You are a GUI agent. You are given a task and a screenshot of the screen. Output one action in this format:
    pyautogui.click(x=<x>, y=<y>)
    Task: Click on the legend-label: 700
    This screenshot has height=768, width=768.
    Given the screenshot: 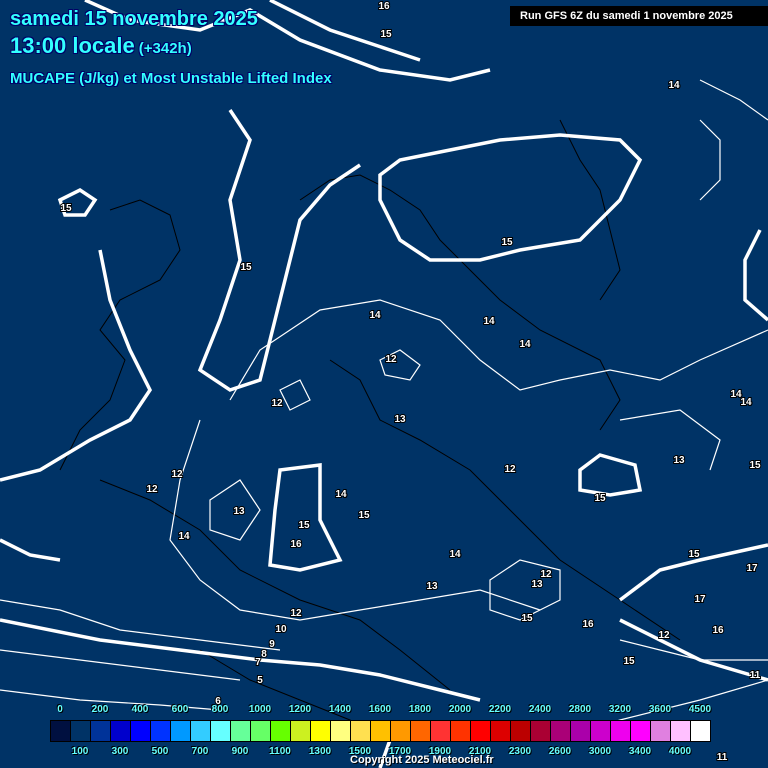 What is the action you would take?
    pyautogui.click(x=200, y=751)
    